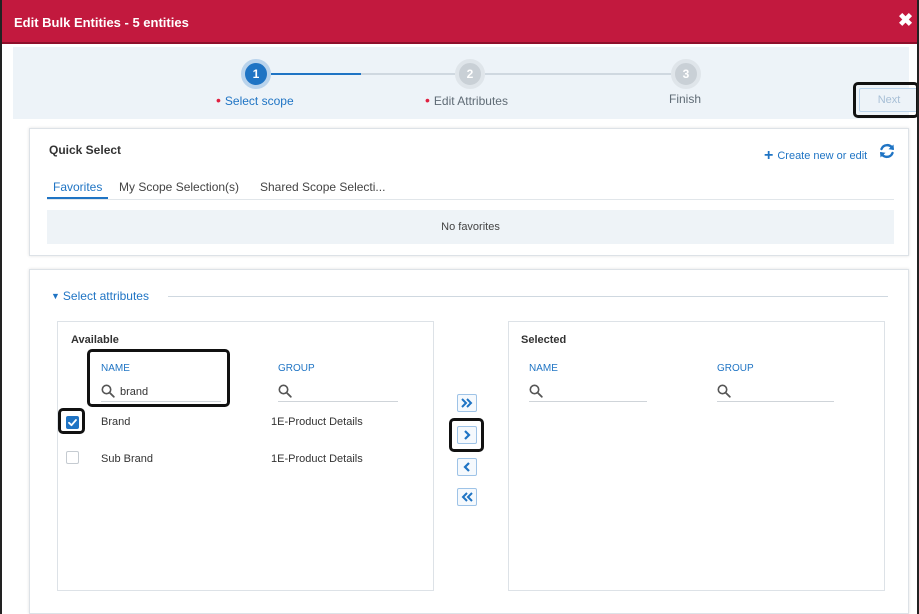 The image size is (919, 614). Describe the element at coordinates (317, 459) in the screenshot. I see `row-group-sub-brand: 1E-Product Details` at that location.